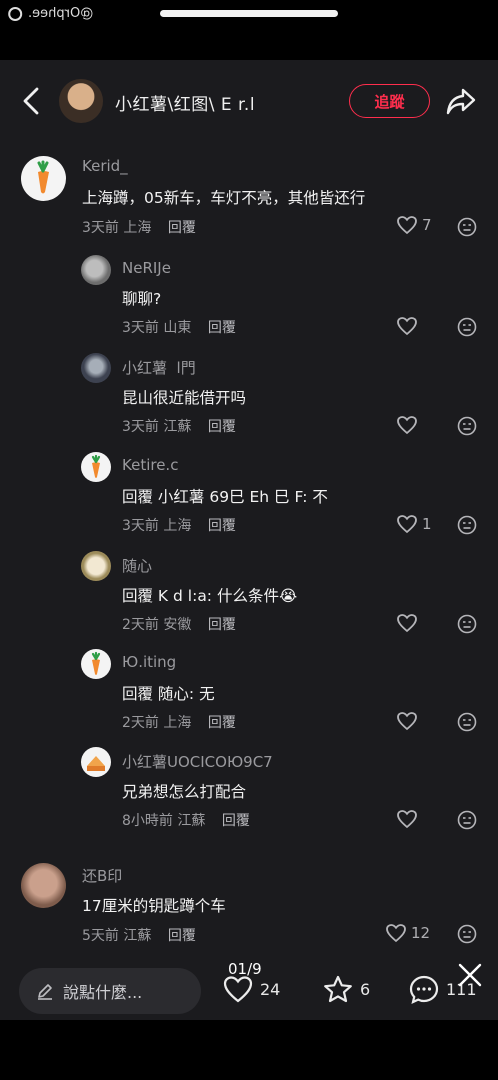  I want to click on like-count: 12, so click(421, 933).